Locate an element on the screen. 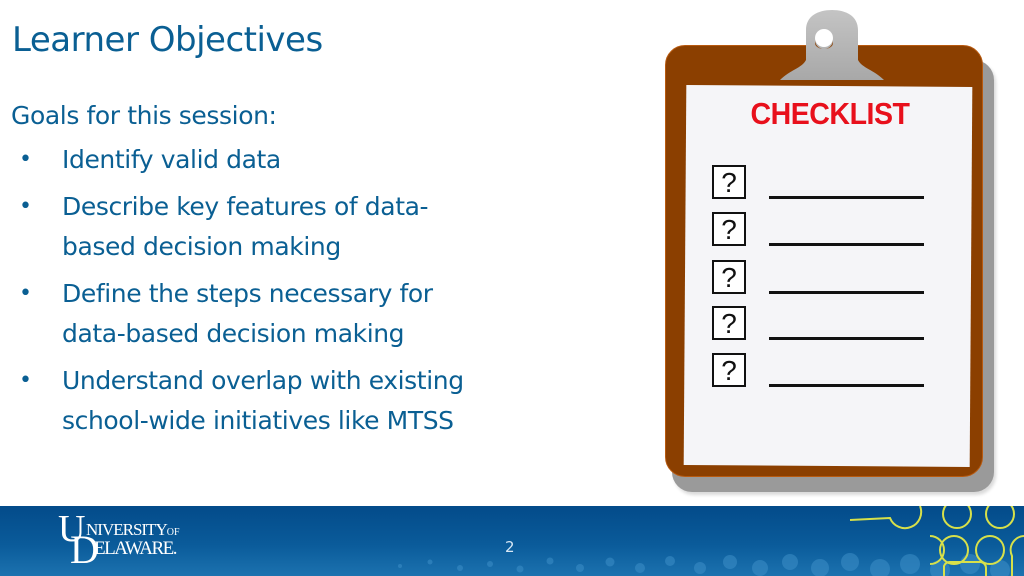  logo-line2: ELAWARE. is located at coordinates (136, 548).